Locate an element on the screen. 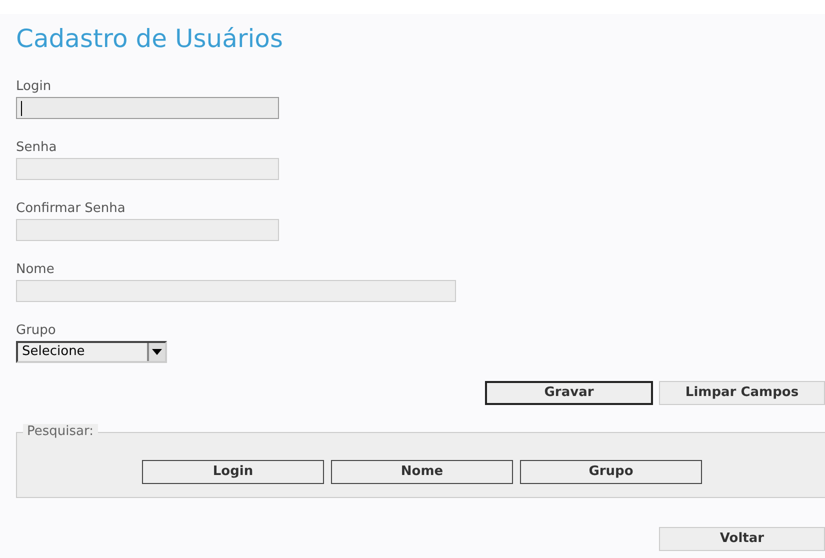  field-label: Senha is located at coordinates (37, 147).